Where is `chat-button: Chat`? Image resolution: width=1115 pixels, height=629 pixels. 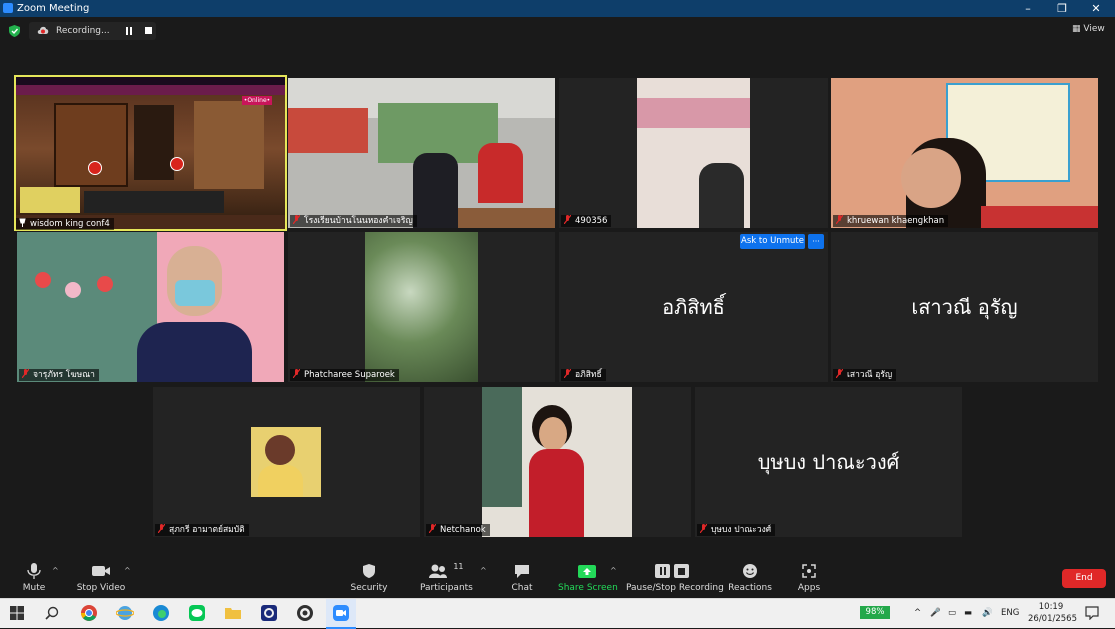
chat-button: Chat is located at coordinates (522, 579).